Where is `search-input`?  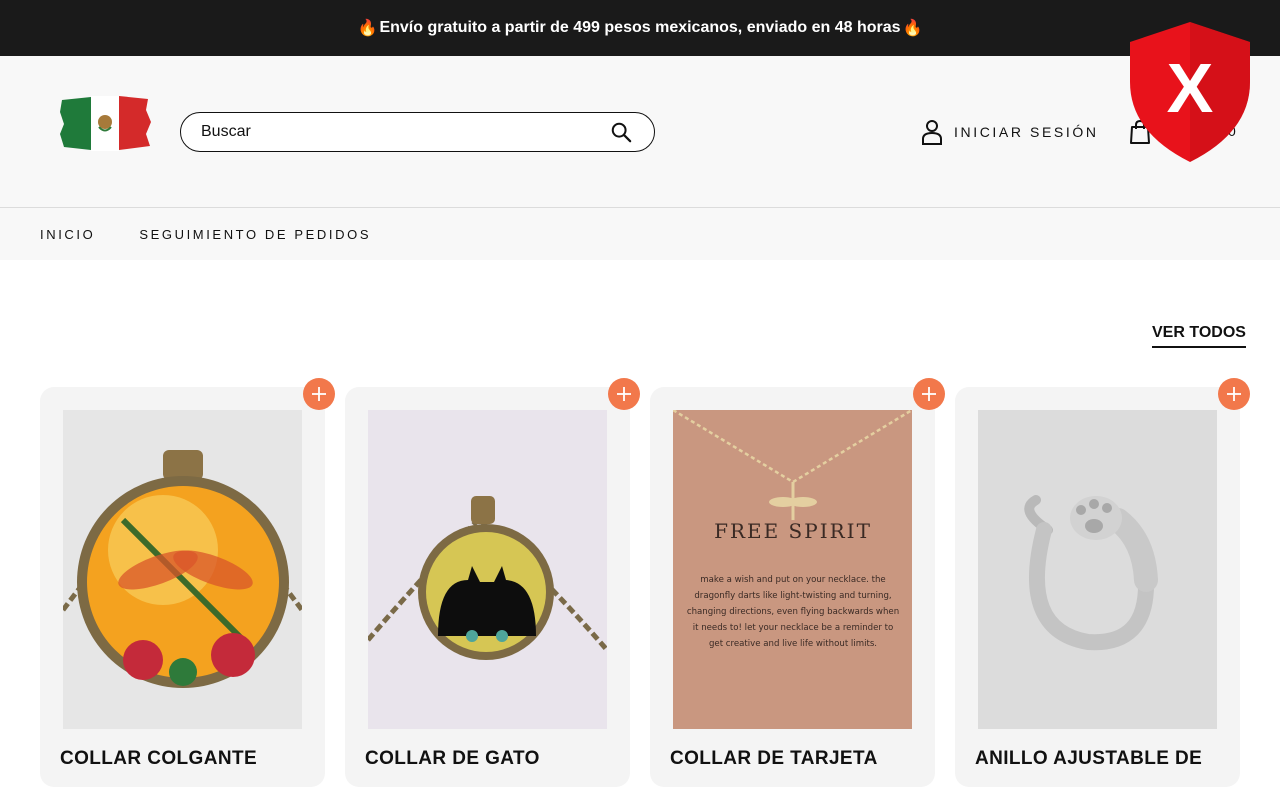
search-input is located at coordinates (401, 131).